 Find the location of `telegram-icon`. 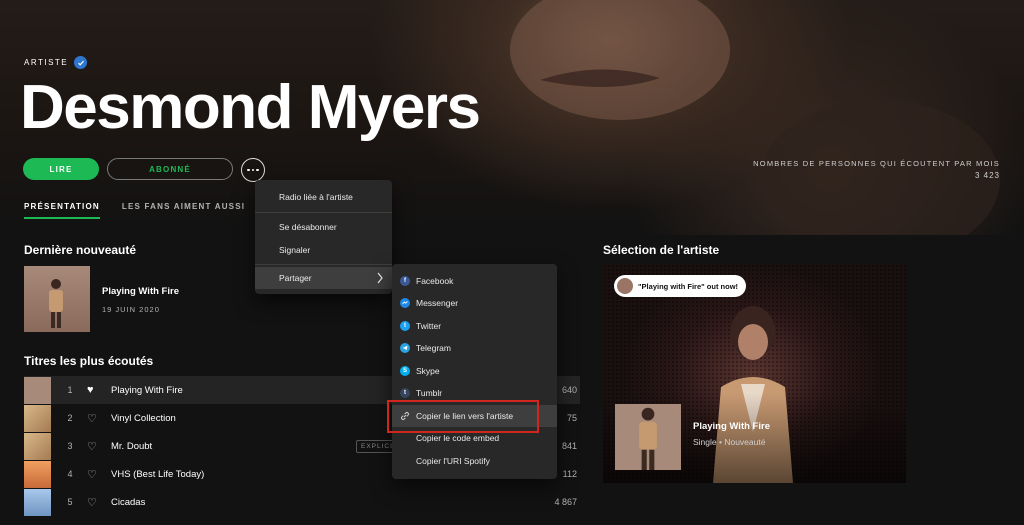

telegram-icon is located at coordinates (405, 348).